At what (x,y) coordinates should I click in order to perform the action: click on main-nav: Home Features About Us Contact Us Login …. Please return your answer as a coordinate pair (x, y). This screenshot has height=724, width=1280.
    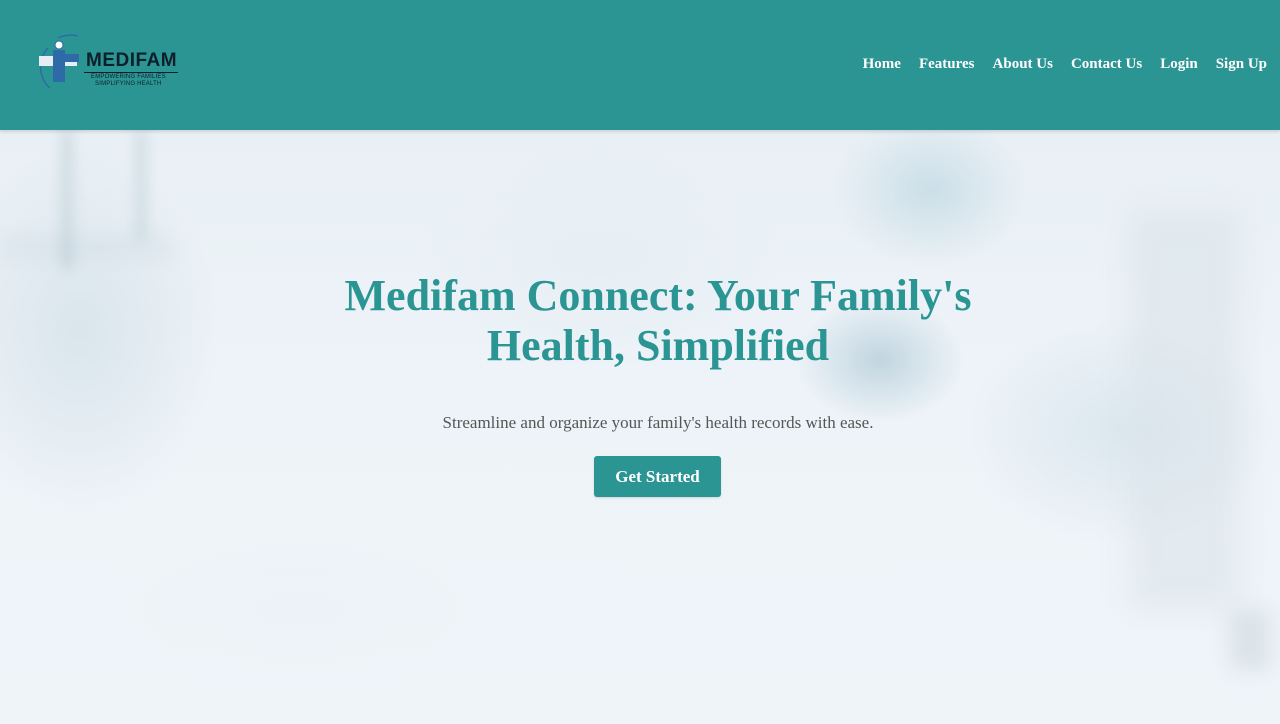
    Looking at the image, I should click on (1056, 64).